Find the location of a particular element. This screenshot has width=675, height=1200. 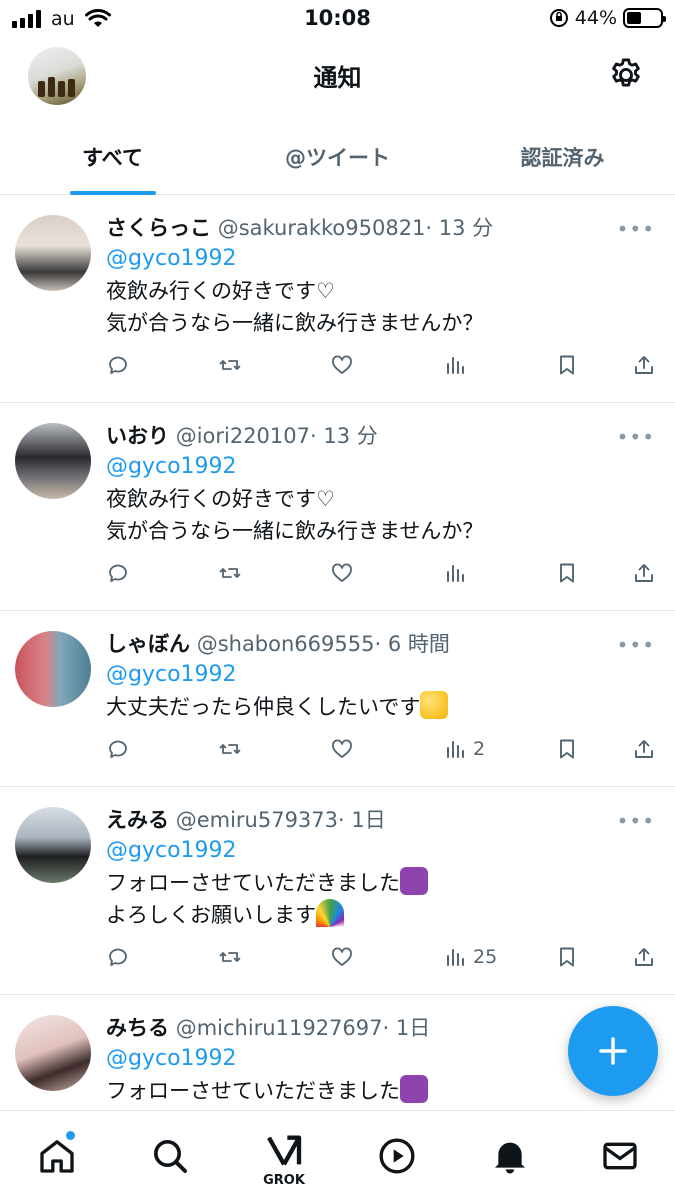

tweet-text-line: よろしくお願いします is located at coordinates (211, 915).